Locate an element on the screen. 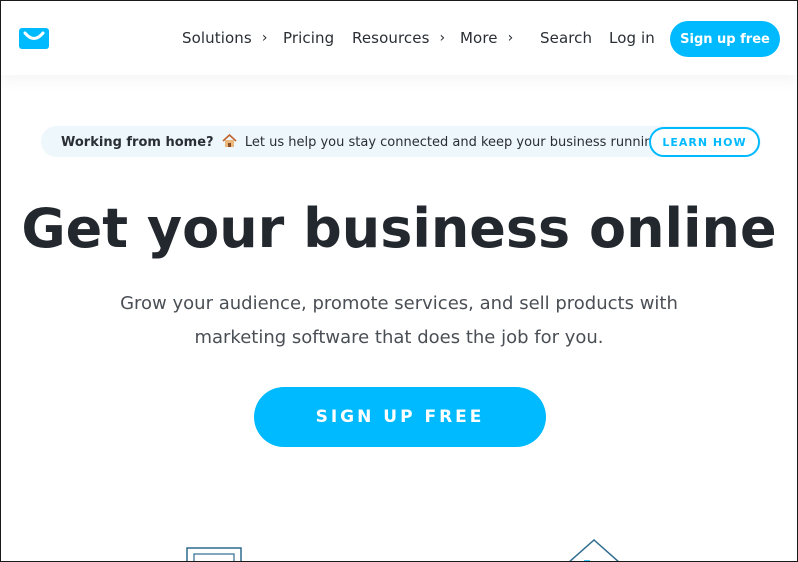 The image size is (798, 562). nav-item-label: Log in is located at coordinates (632, 38).